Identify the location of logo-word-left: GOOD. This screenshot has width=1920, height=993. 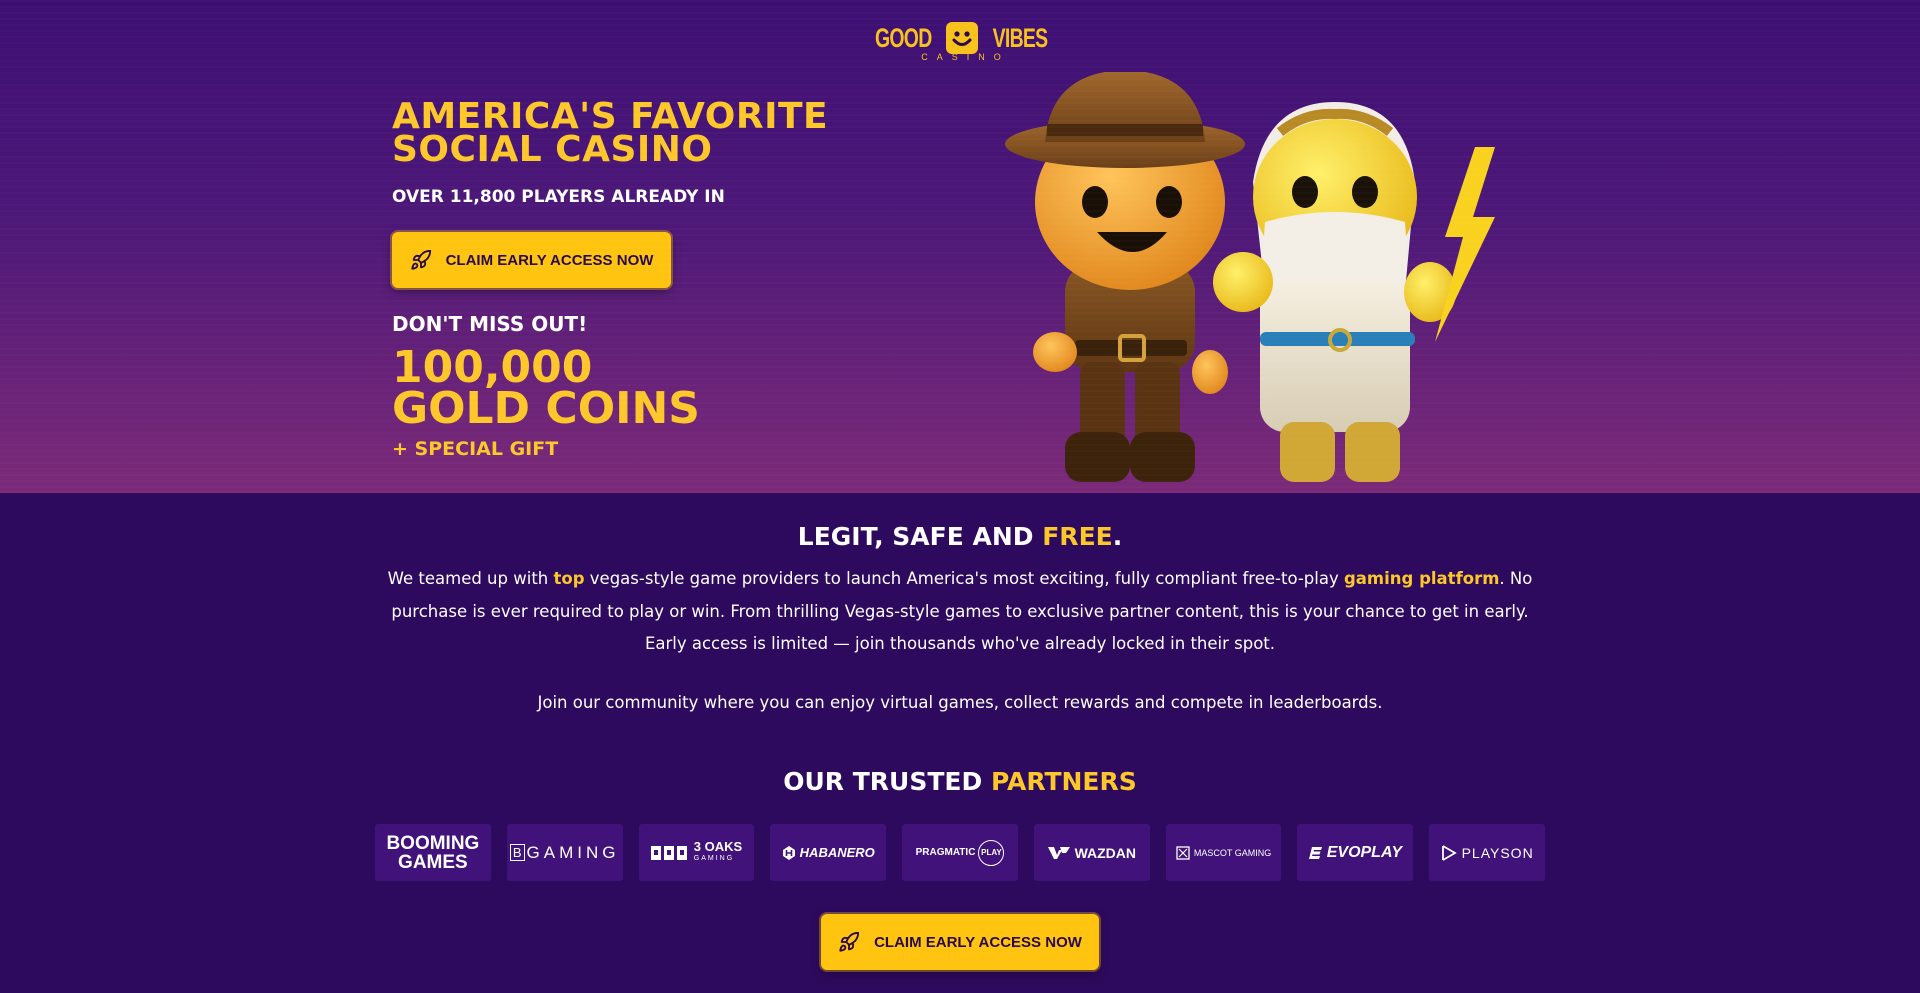
(903, 37).